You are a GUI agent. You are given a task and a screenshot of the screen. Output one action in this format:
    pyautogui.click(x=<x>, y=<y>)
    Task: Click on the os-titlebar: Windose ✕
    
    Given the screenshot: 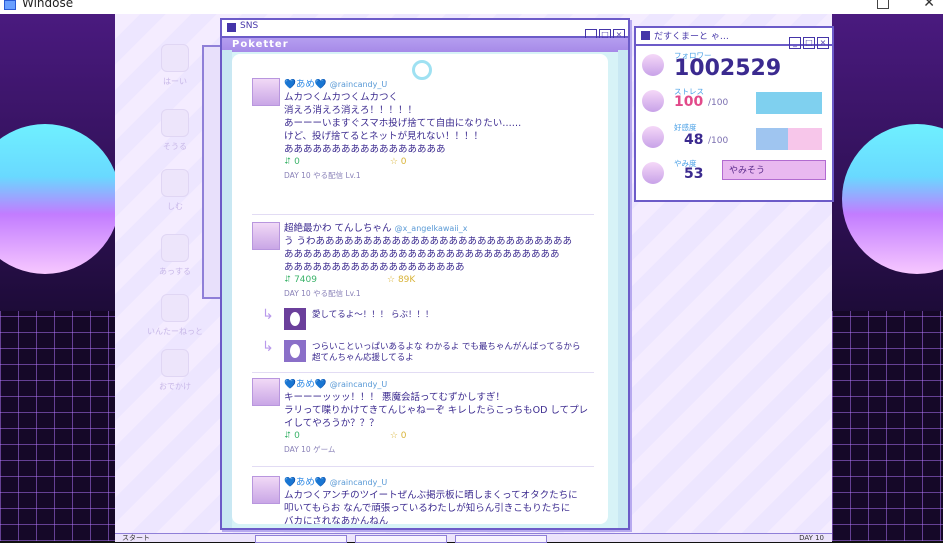 What is the action you would take?
    pyautogui.click(x=471, y=7)
    